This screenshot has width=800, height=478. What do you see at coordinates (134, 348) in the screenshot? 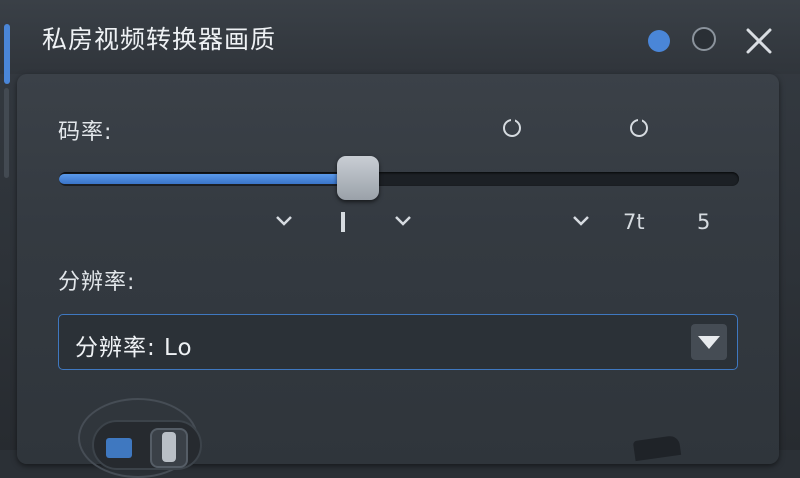
I see `resolution-select-value: 分辨率: Lo` at bounding box center [134, 348].